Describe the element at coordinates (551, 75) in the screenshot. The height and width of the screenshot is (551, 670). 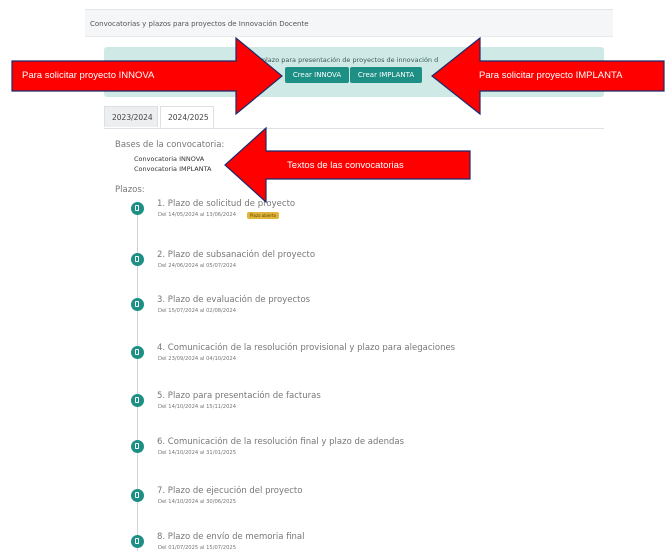
I see `annotation-implanta: Para solicitar proyecto IMPLANTA` at that location.